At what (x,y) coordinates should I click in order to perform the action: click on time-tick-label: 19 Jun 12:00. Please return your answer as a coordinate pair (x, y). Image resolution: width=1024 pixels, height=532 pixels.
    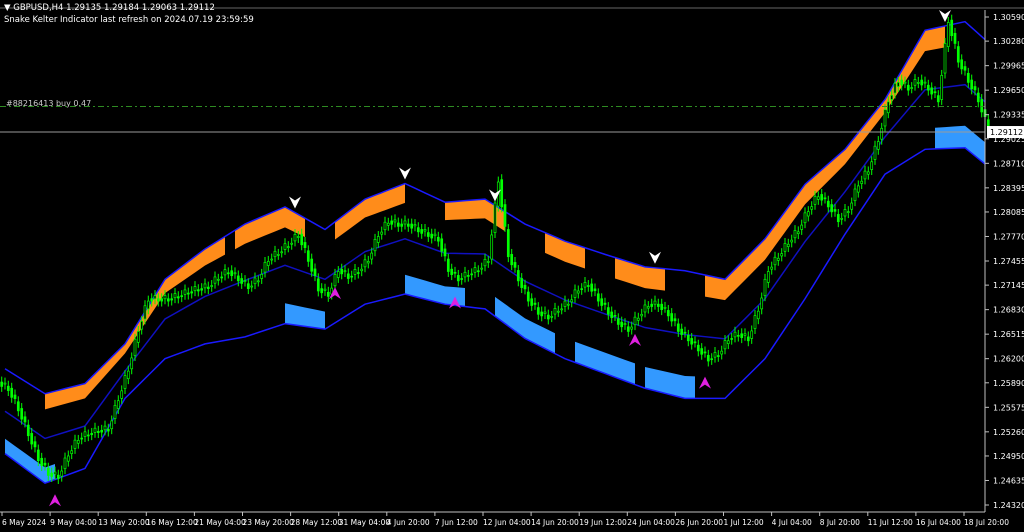
    Looking at the image, I should click on (603, 522).